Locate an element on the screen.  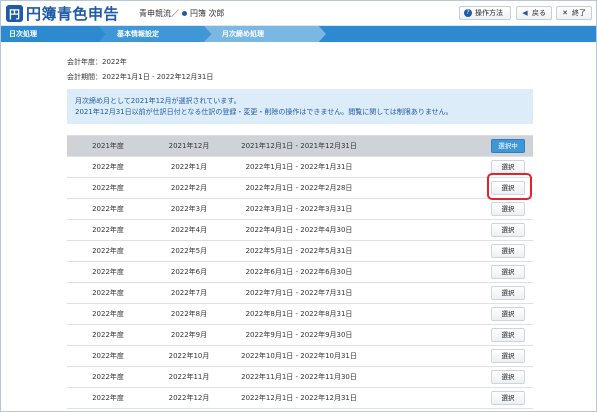
month-cell: 2022年7月 is located at coordinates (189, 293).